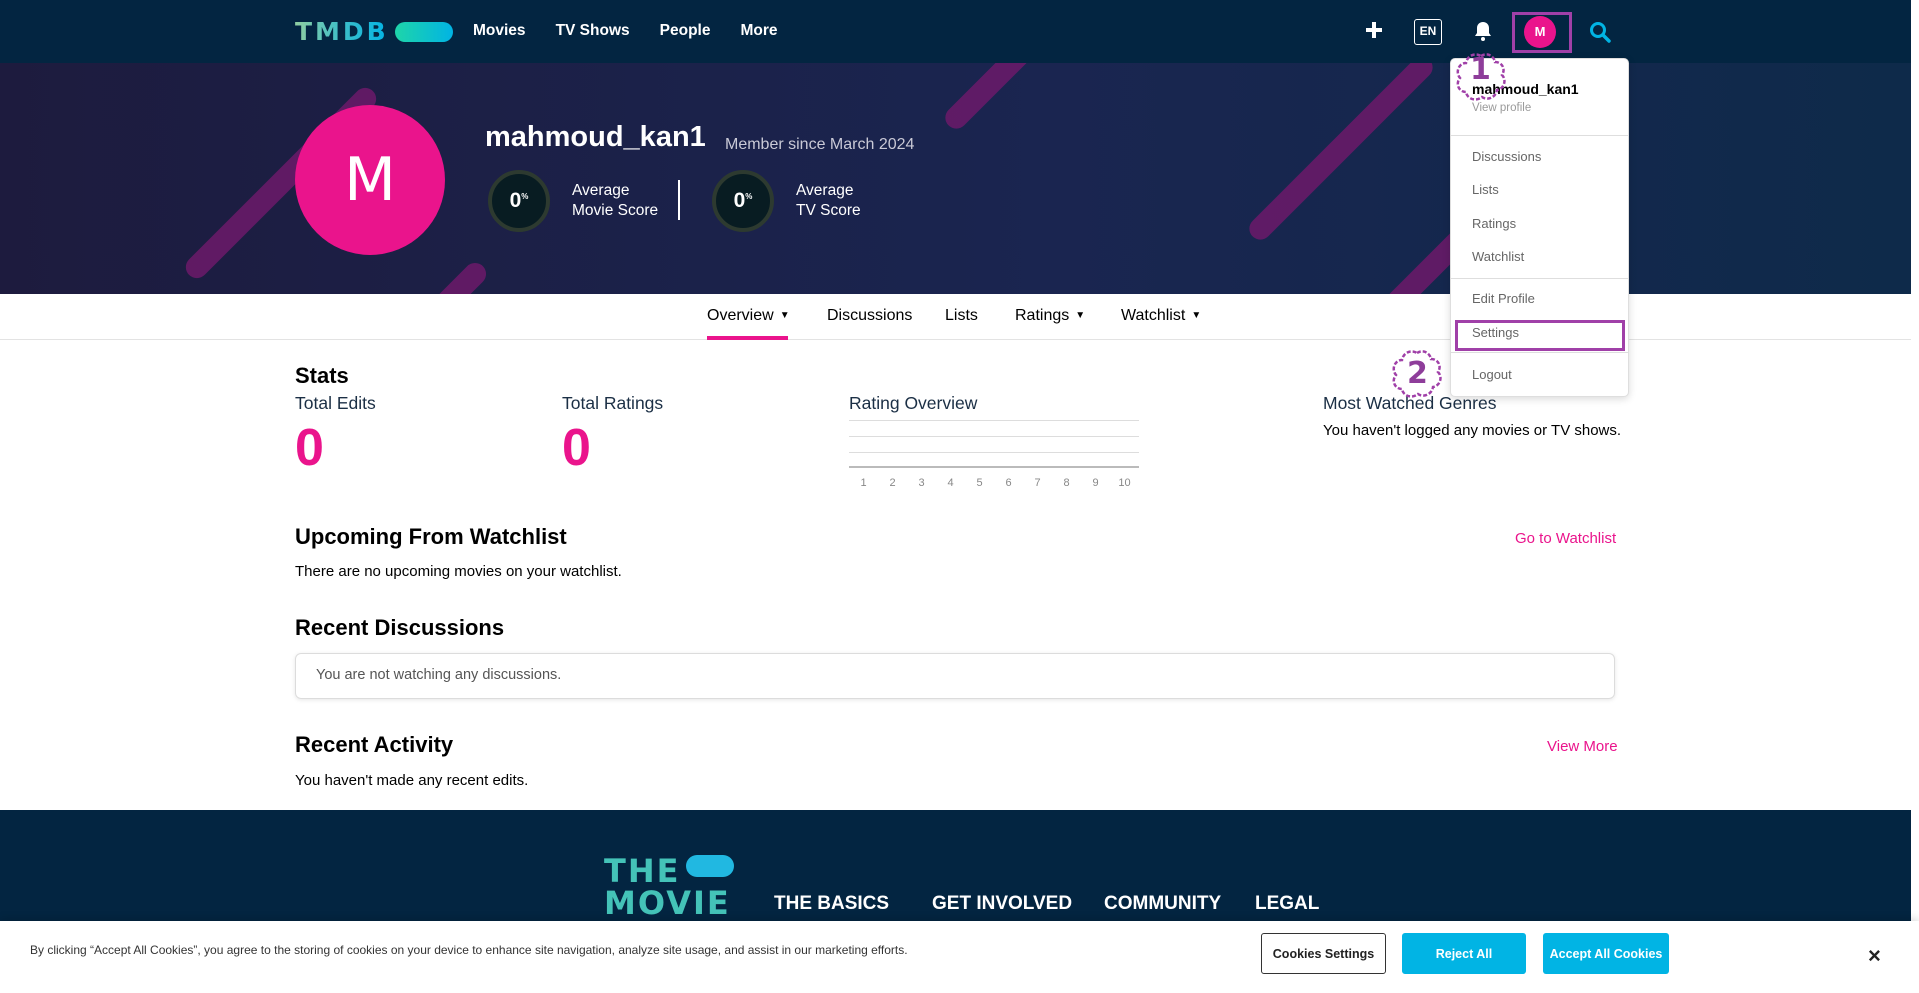 This screenshot has height=993, width=1919. Describe the element at coordinates (1498, 256) in the screenshot. I see `menu-item-watchlist: Watchlist` at that location.